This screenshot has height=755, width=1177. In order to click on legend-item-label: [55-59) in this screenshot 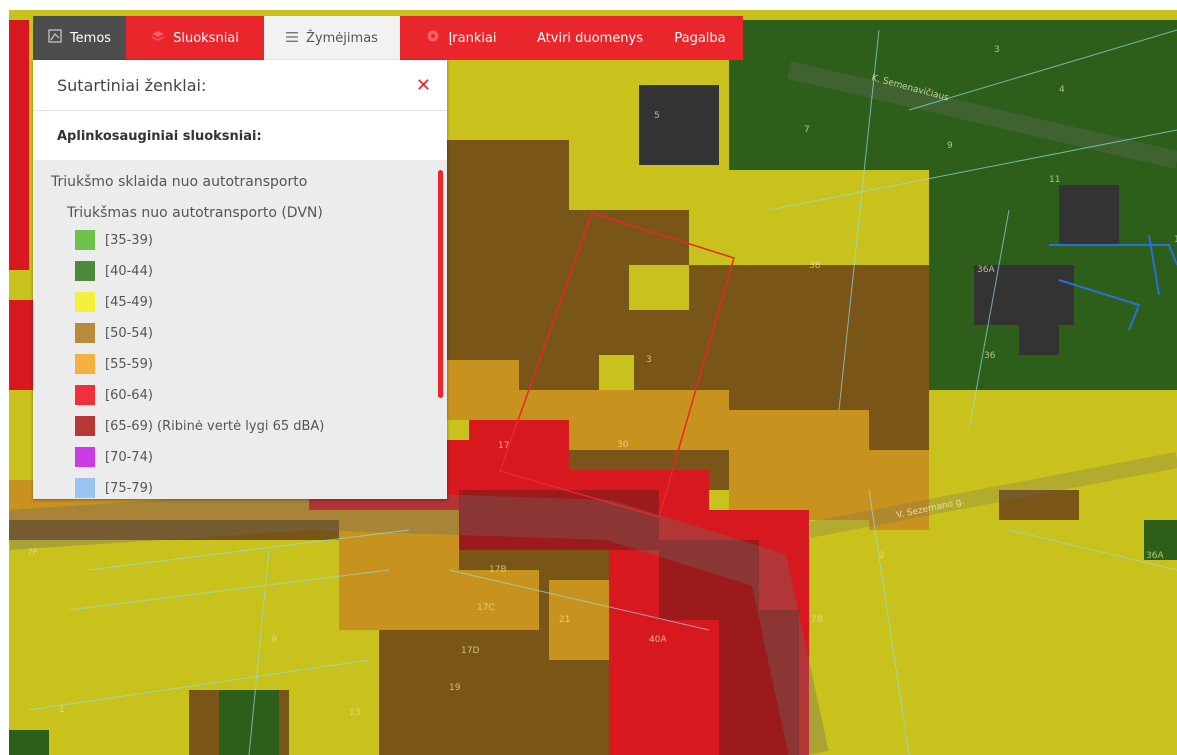, I will do `click(129, 364)`.